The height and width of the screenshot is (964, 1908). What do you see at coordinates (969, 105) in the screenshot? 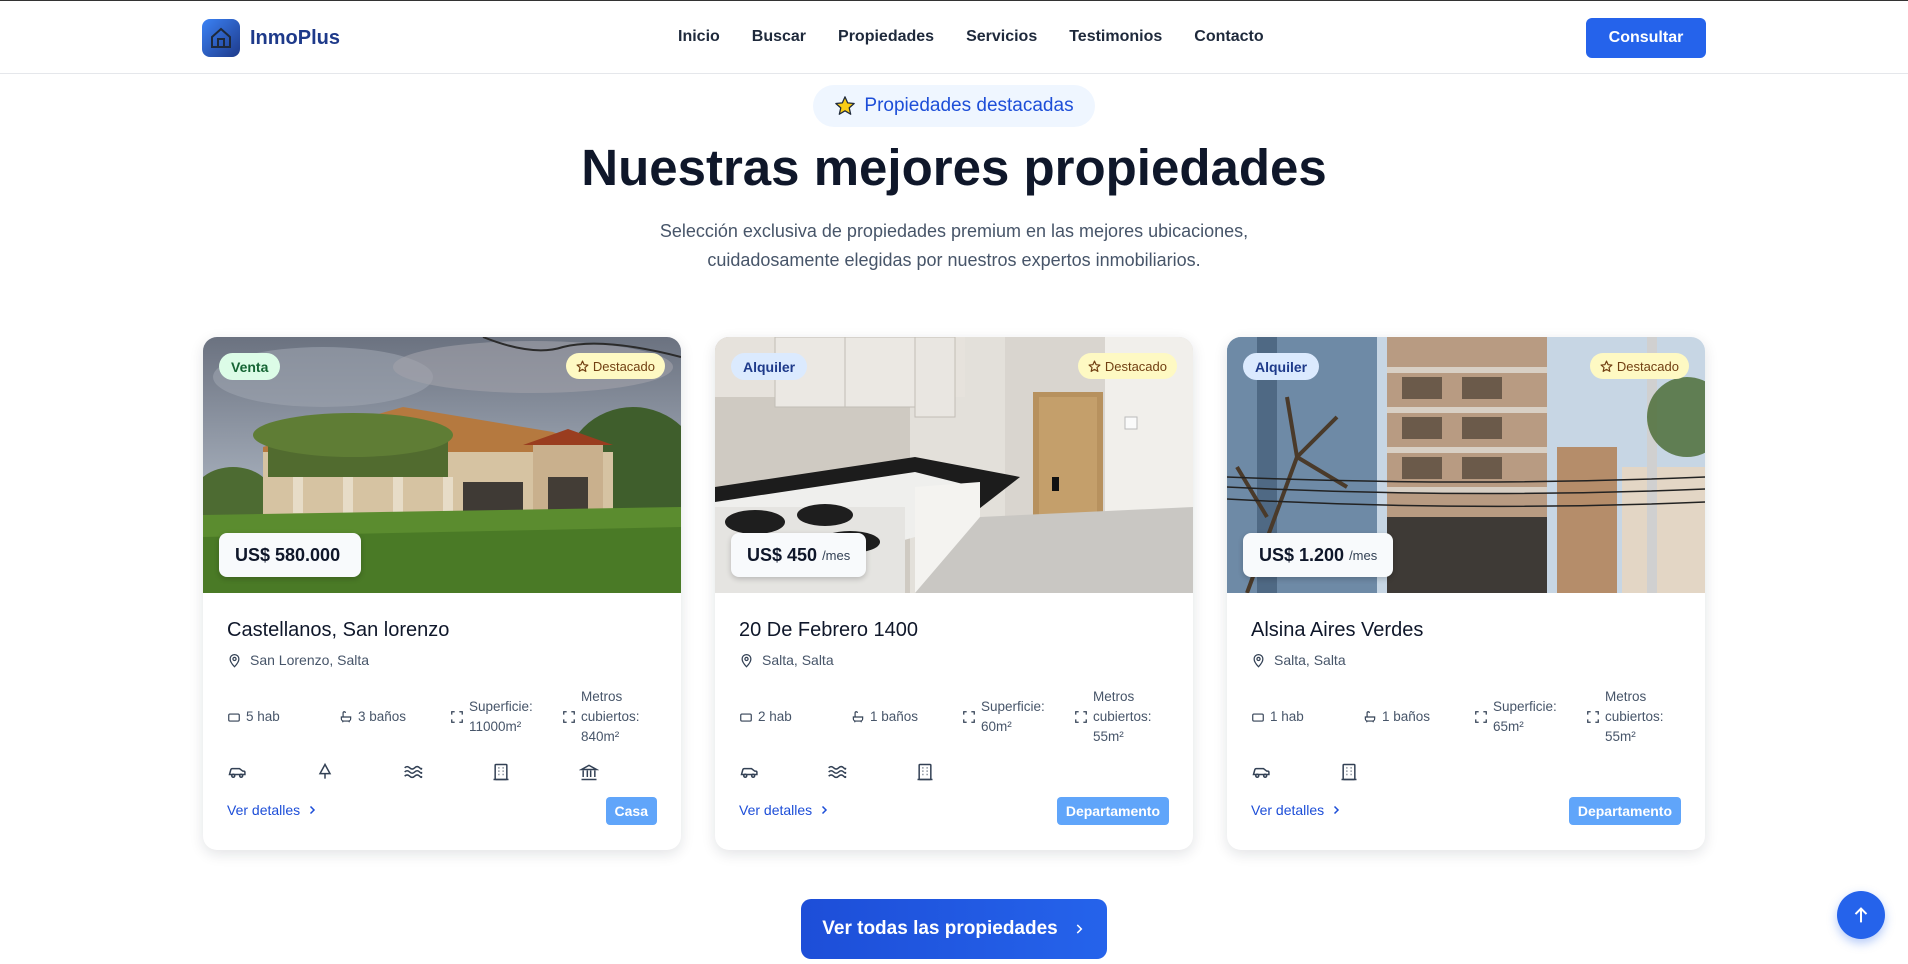
I see `pill-label: Propiedades destacadas` at bounding box center [969, 105].